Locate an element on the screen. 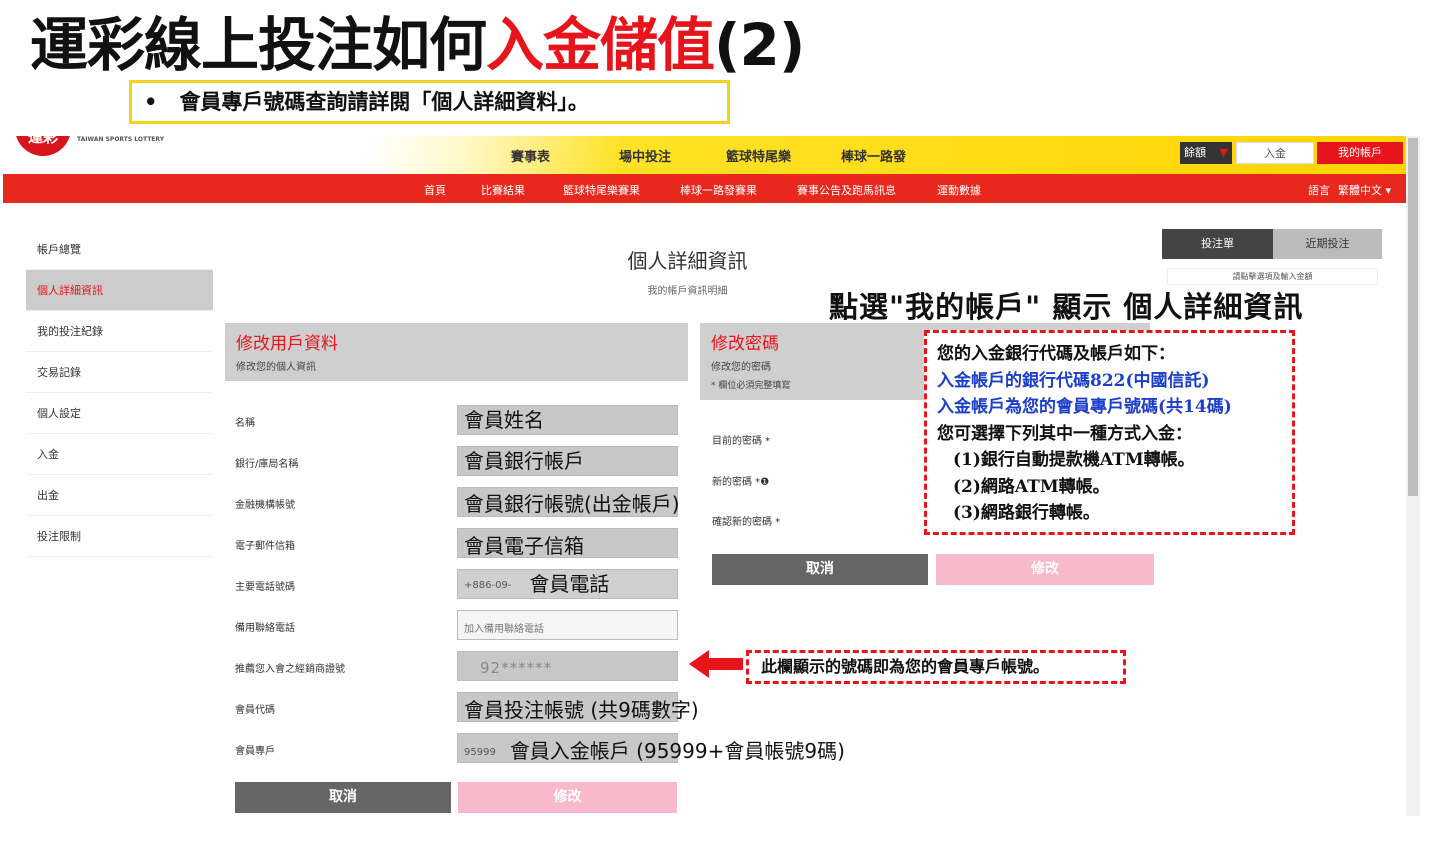  topnav-schedule: 賽事表 is located at coordinates (530, 155).